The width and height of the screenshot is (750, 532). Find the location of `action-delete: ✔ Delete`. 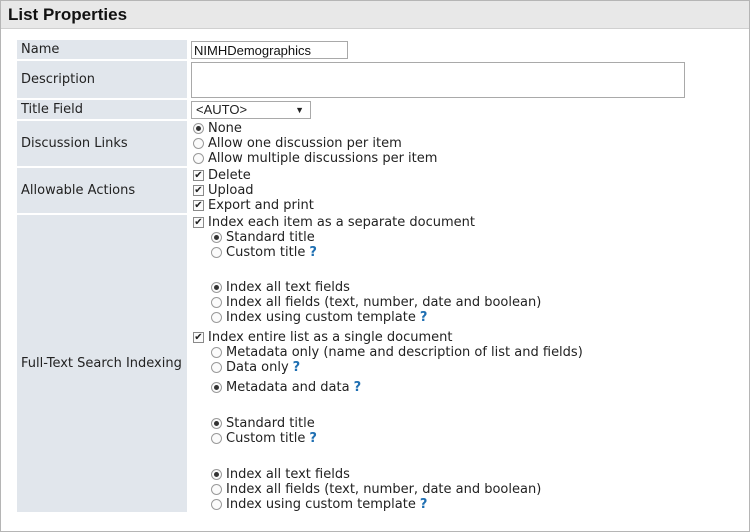

action-delete: ✔ Delete is located at coordinates (438, 175).